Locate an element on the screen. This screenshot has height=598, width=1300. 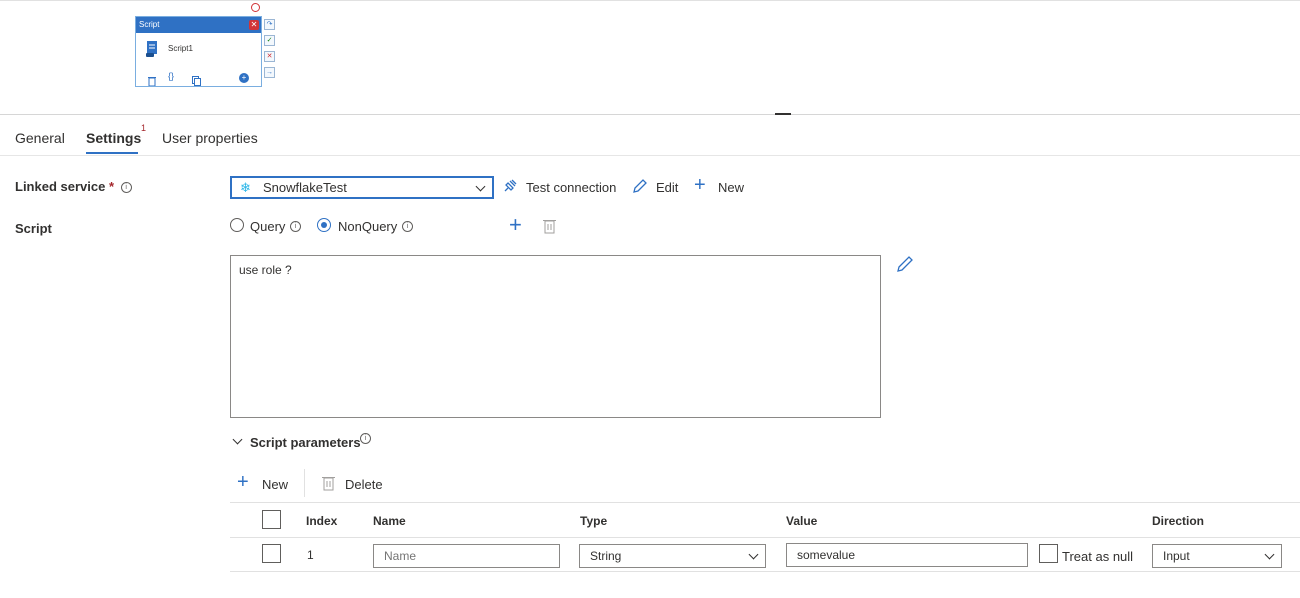
column-header-type: Type is located at coordinates (594, 521).